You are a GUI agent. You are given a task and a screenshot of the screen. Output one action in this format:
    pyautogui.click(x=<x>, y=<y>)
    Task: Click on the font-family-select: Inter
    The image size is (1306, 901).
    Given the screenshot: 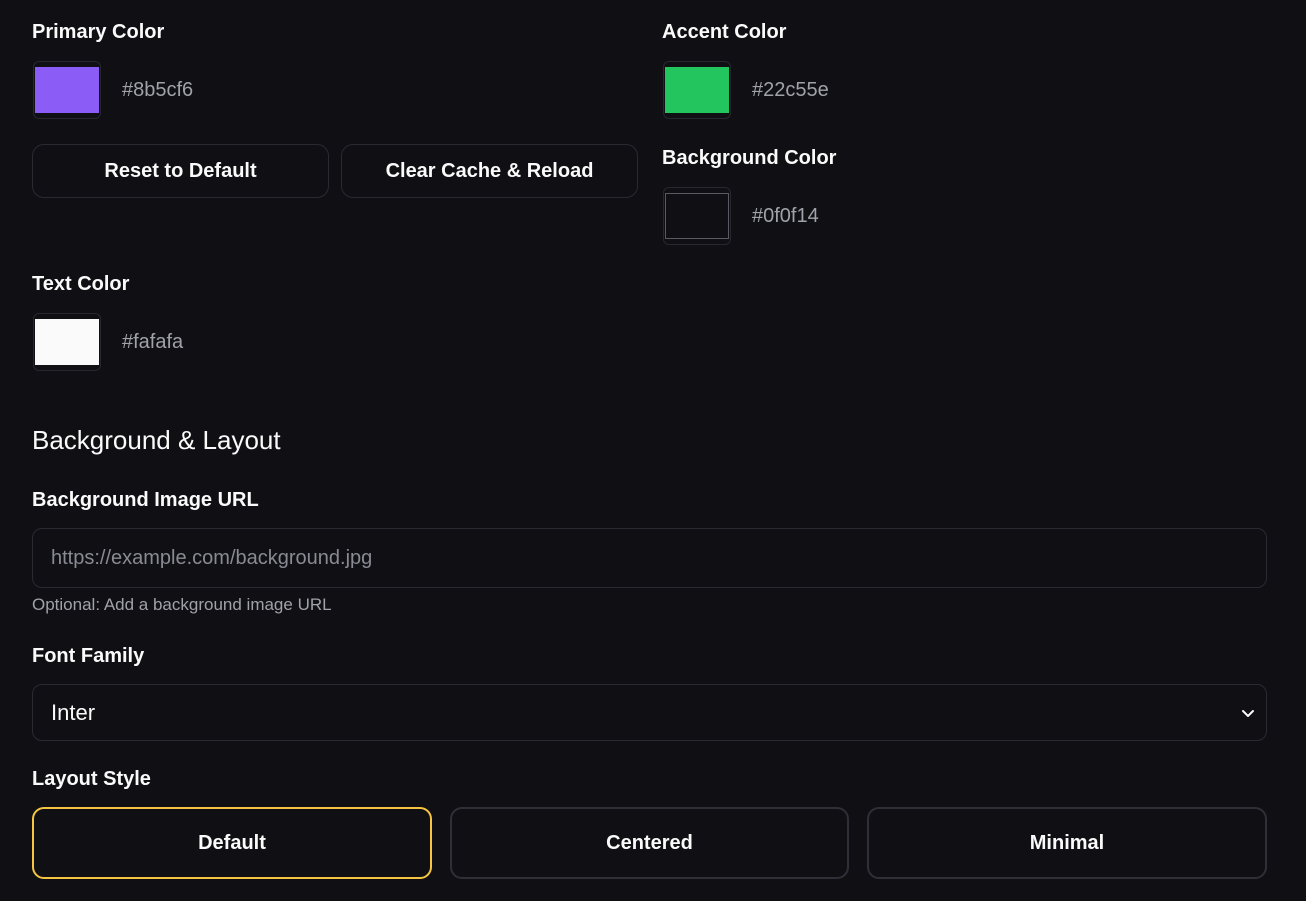 What is the action you would take?
    pyautogui.click(x=649, y=712)
    